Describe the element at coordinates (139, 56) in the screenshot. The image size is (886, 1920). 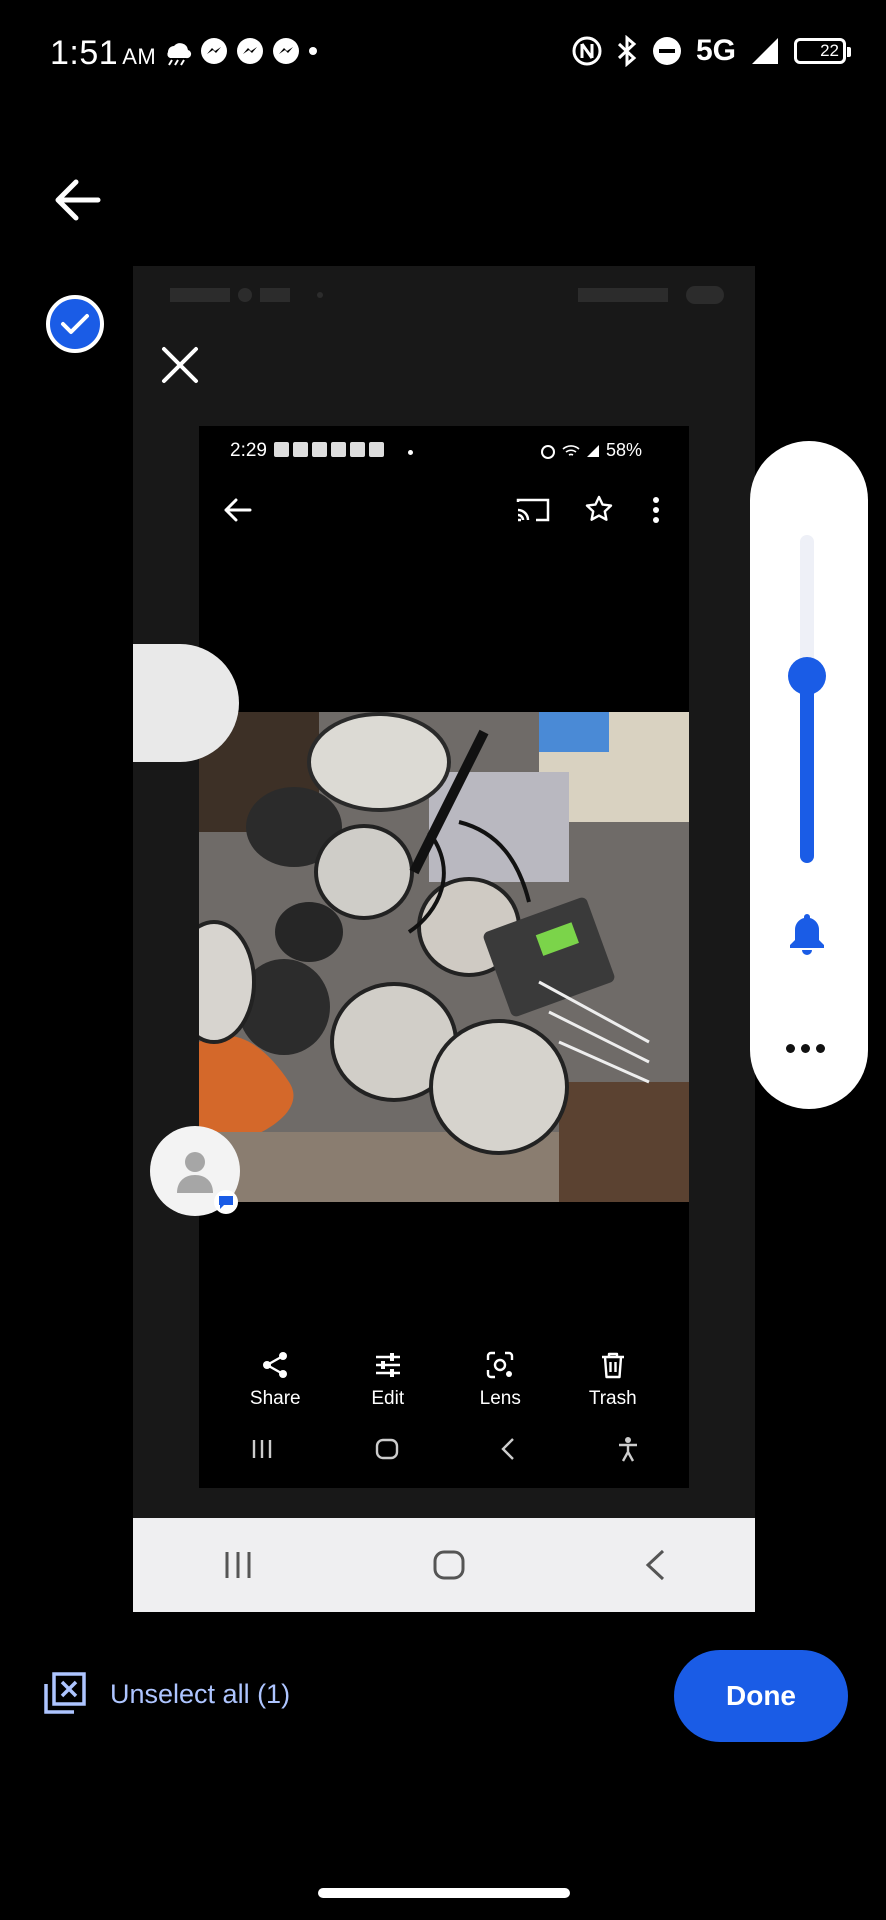
I see `status-ampm: AM` at that location.